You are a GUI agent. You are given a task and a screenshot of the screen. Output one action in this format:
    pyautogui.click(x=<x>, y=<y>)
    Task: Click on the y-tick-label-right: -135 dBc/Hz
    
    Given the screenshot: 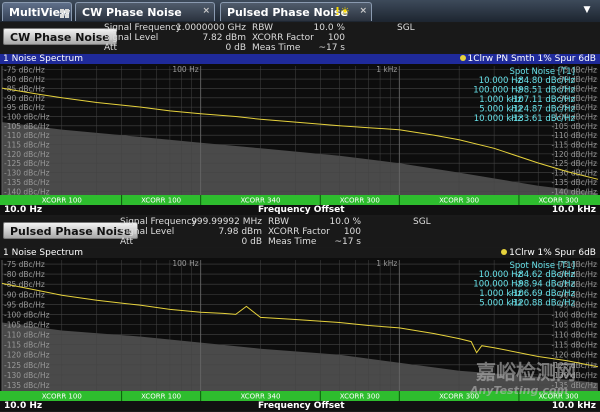 What is the action you would take?
    pyautogui.click(x=574, y=182)
    